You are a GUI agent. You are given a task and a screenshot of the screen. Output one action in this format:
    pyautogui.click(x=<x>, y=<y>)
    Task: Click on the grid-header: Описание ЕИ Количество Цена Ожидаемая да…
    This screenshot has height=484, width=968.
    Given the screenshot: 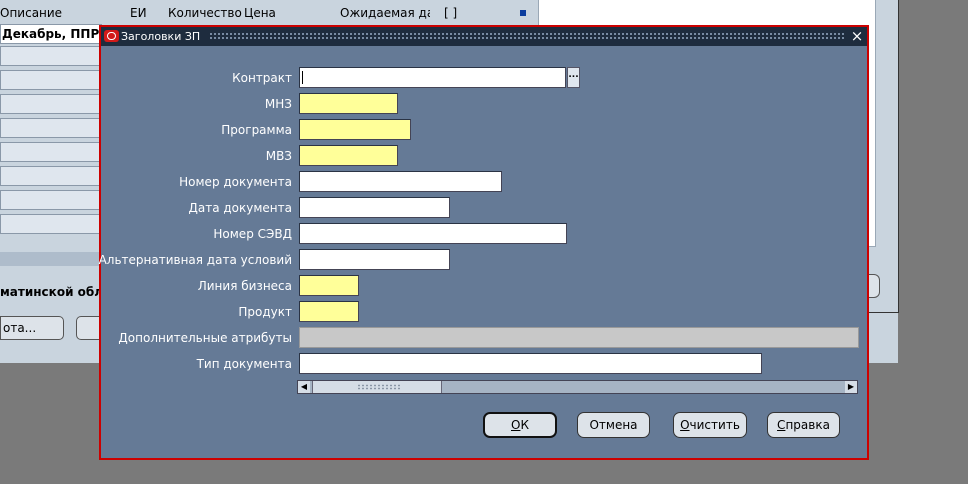 What is the action you would take?
    pyautogui.click(x=250, y=15)
    